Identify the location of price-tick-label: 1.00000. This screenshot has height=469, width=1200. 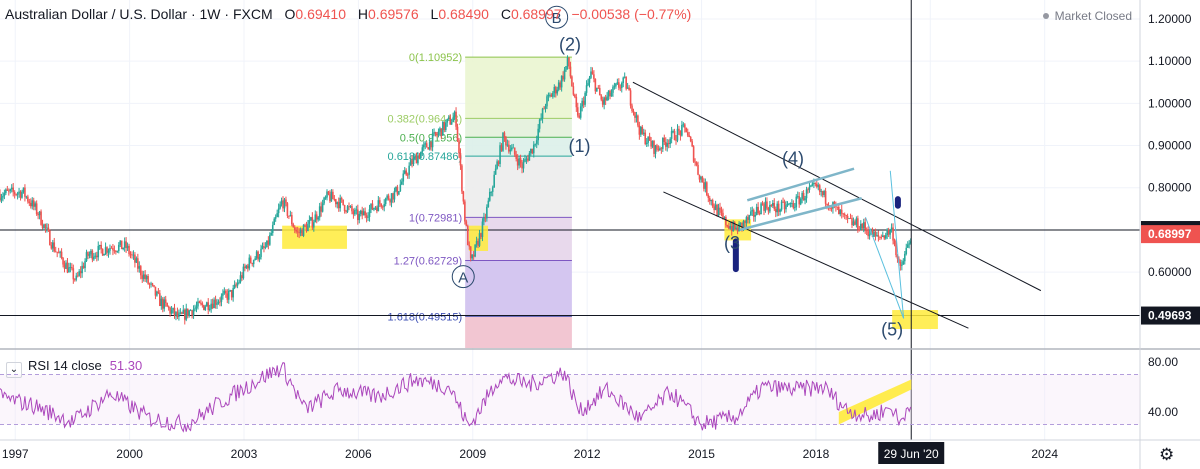
(1170, 103).